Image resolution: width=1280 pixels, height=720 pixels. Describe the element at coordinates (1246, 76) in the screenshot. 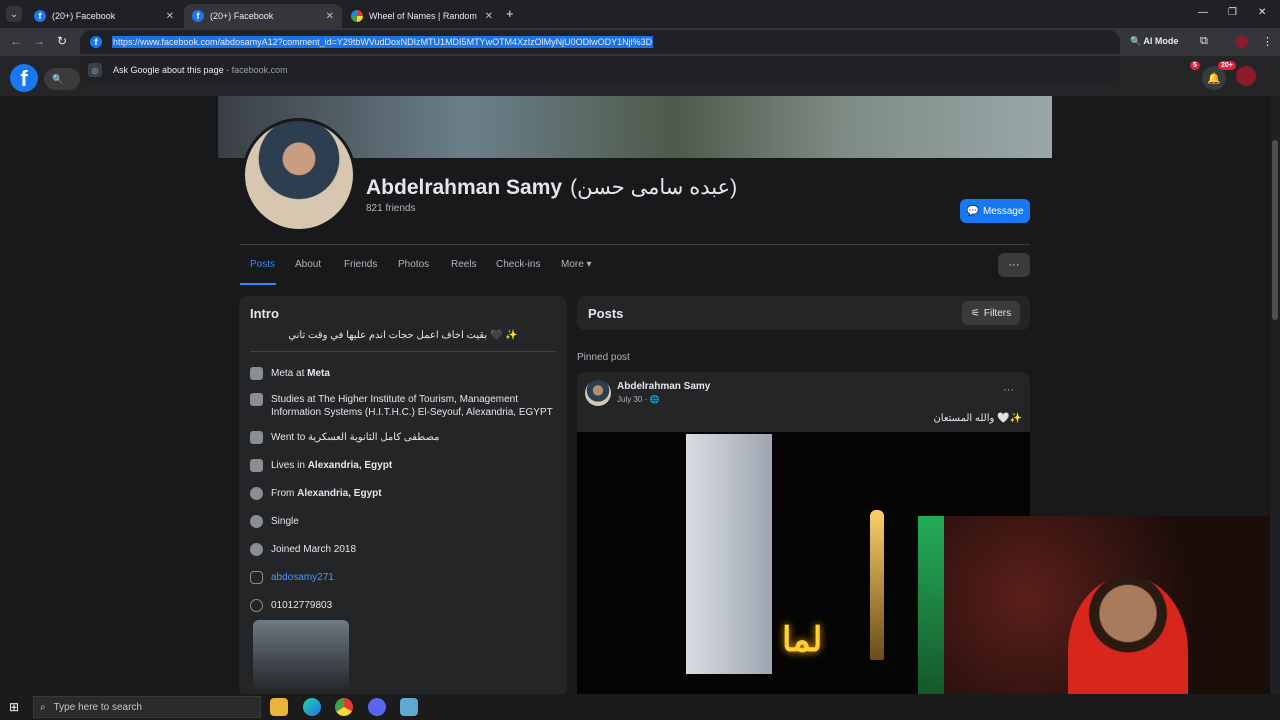

I see `account-avatar` at that location.